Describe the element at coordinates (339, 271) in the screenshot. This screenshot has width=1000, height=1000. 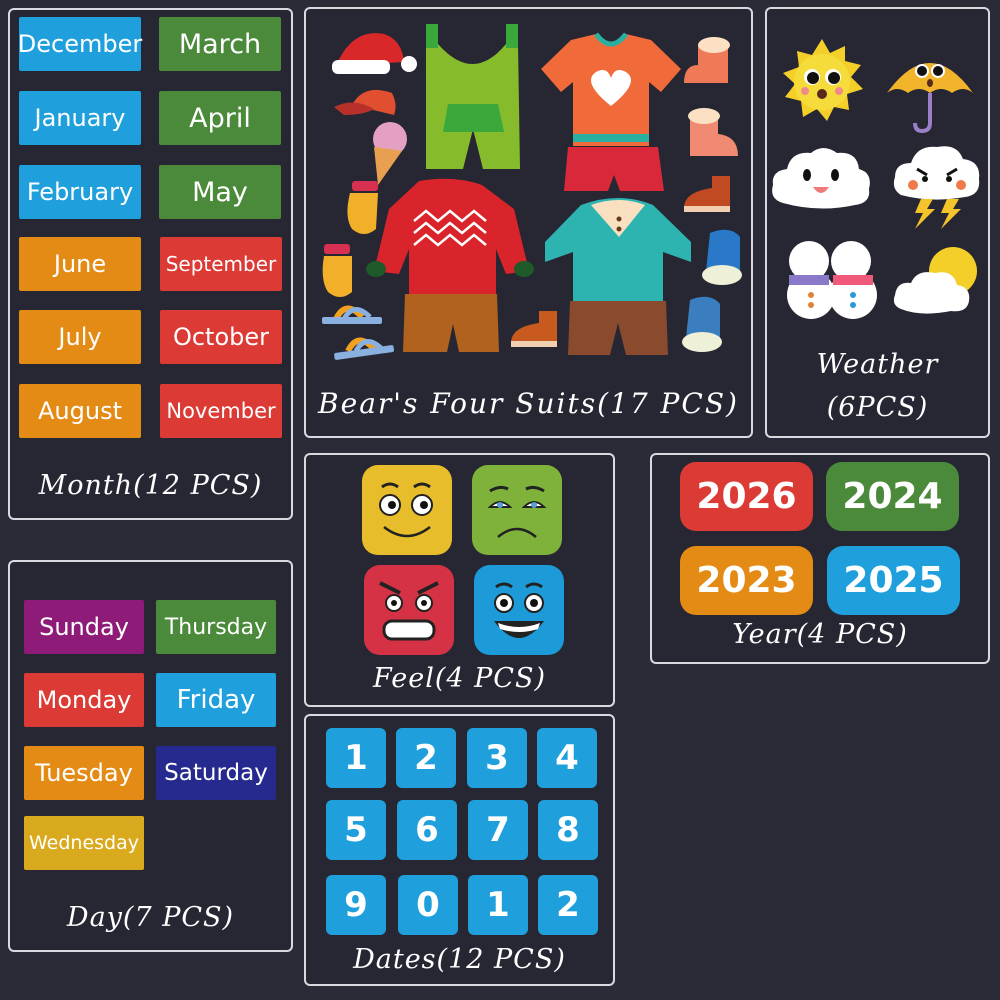
I see `mitten-icon` at that location.